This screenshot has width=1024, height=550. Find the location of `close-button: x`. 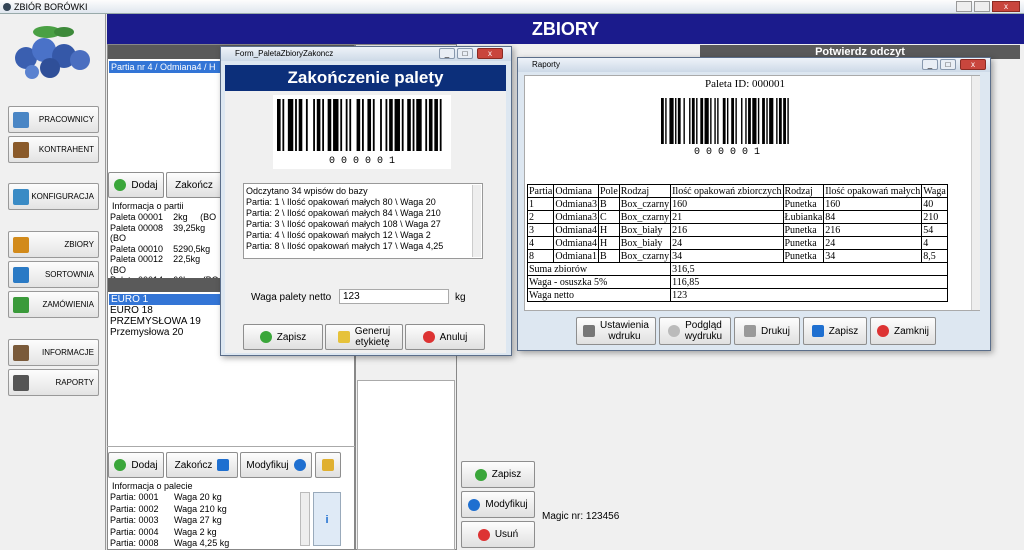

close-button: x is located at coordinates (1006, 6).